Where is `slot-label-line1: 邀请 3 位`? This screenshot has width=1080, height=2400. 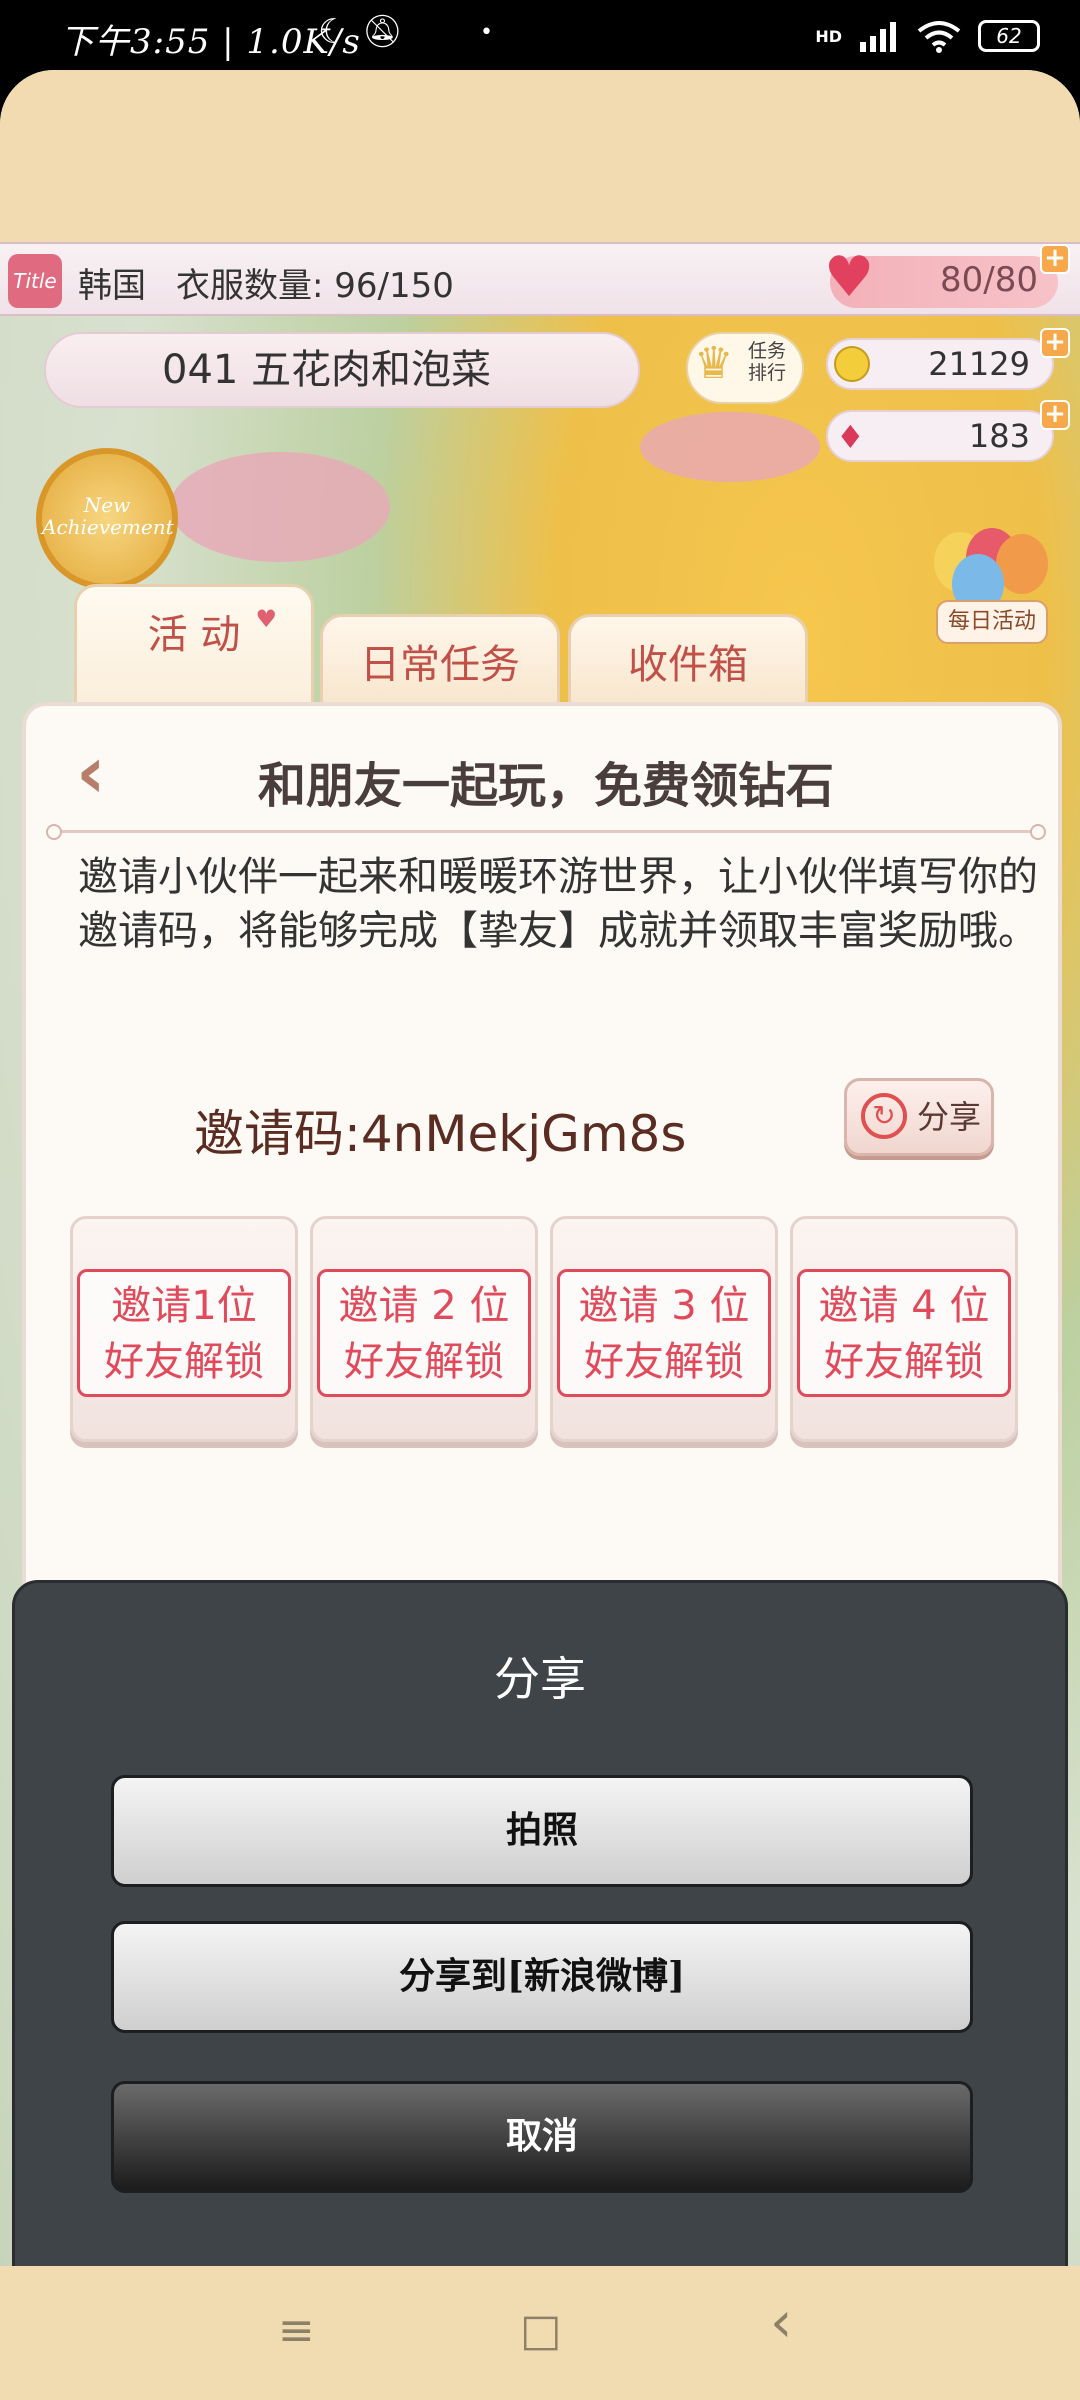
slot-label-line1: 邀请 3 位 is located at coordinates (664, 1306).